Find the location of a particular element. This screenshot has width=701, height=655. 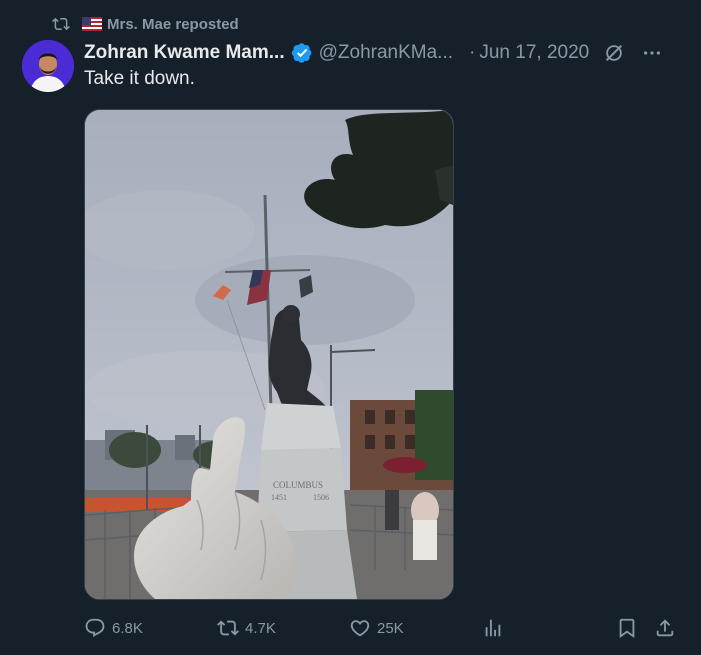

pedestal-inscription: COLUMBUS is located at coordinates (298, 485).